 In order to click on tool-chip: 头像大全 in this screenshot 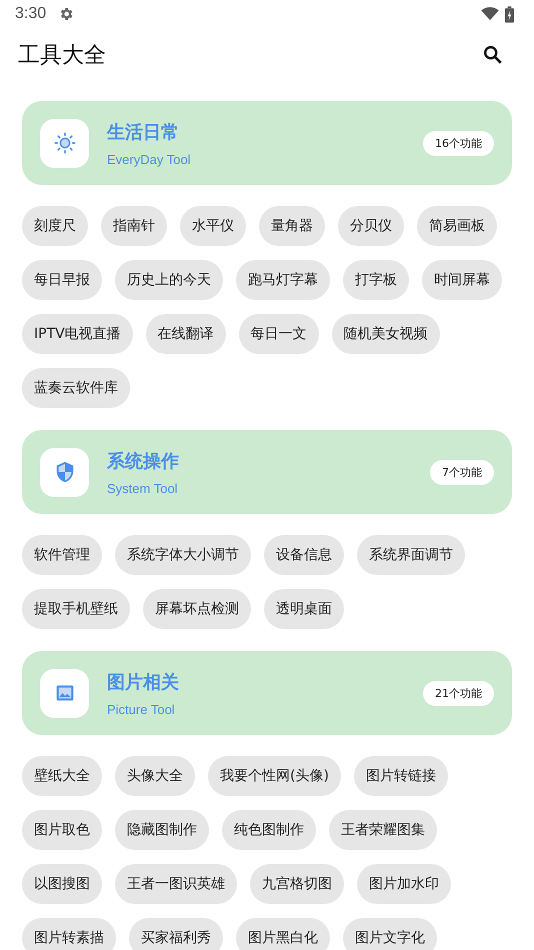, I will do `click(155, 776)`.